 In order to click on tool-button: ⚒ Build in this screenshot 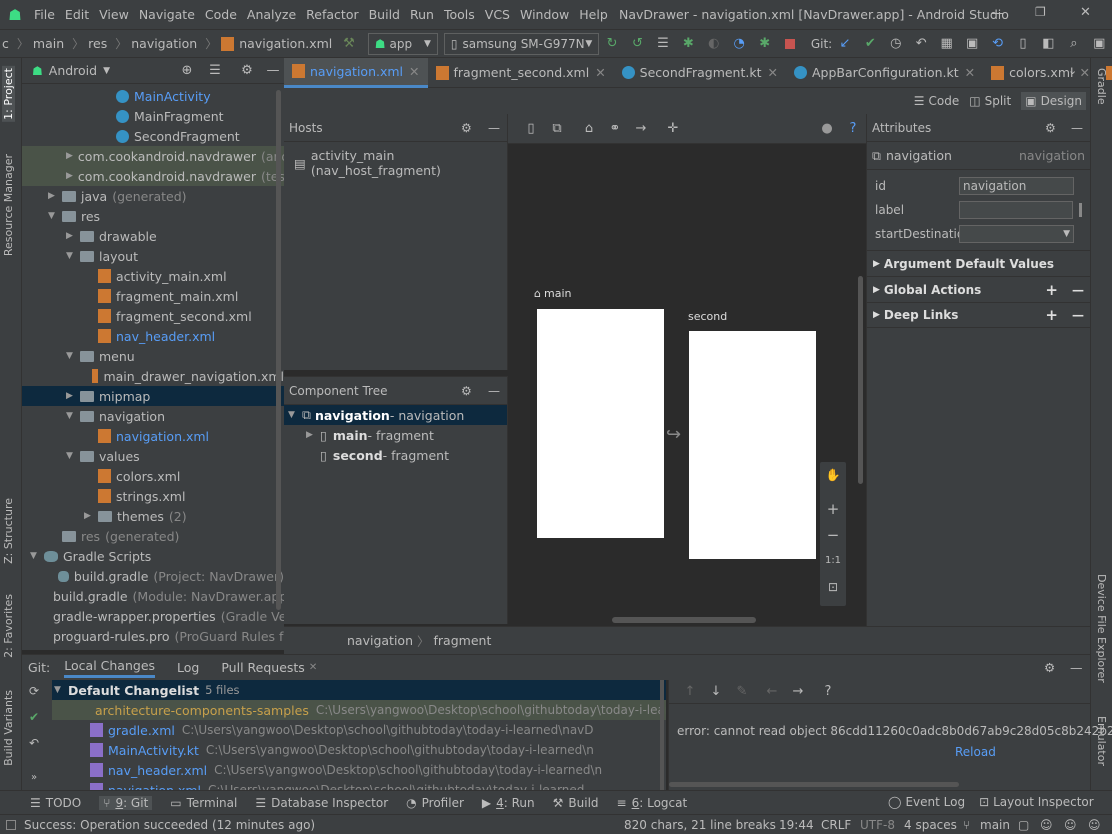, I will do `click(576, 803)`.